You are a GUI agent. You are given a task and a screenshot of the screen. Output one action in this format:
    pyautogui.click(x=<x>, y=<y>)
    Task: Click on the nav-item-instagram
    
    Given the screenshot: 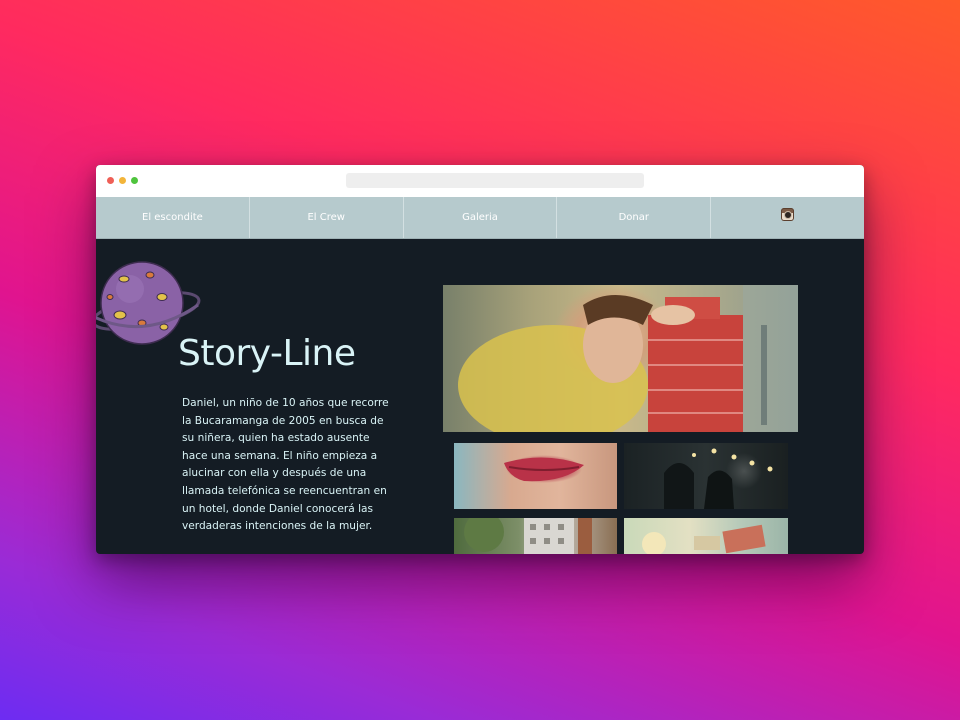 What is the action you would take?
    pyautogui.click(x=787, y=217)
    